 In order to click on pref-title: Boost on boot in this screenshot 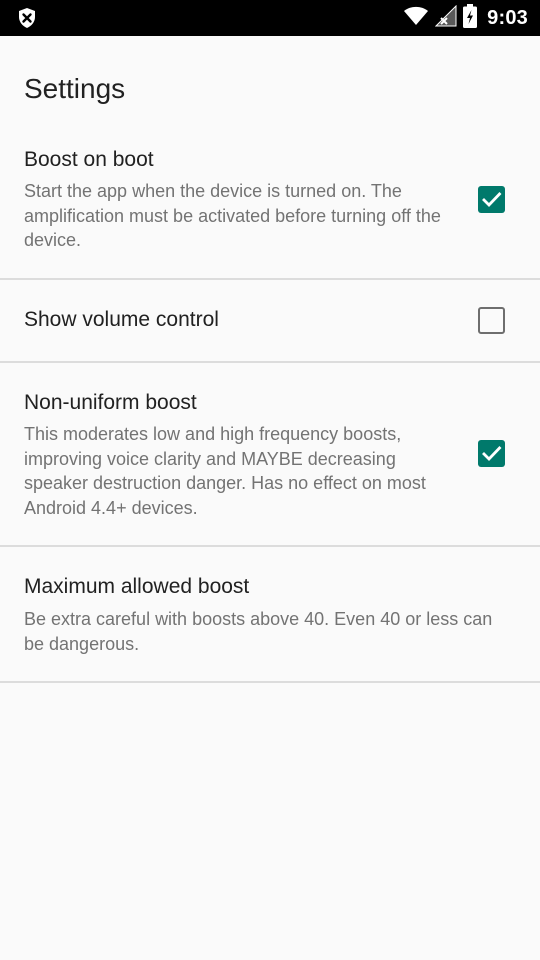, I will do `click(89, 159)`.